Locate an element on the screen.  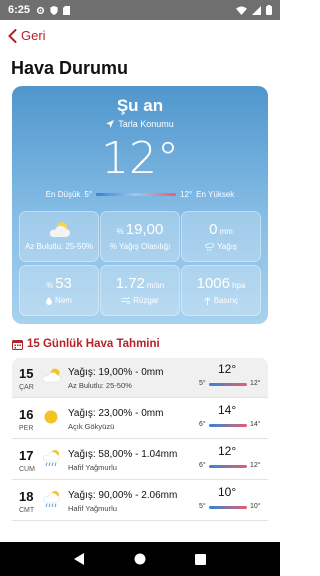
rain-icon is located at coordinates (210, 246).